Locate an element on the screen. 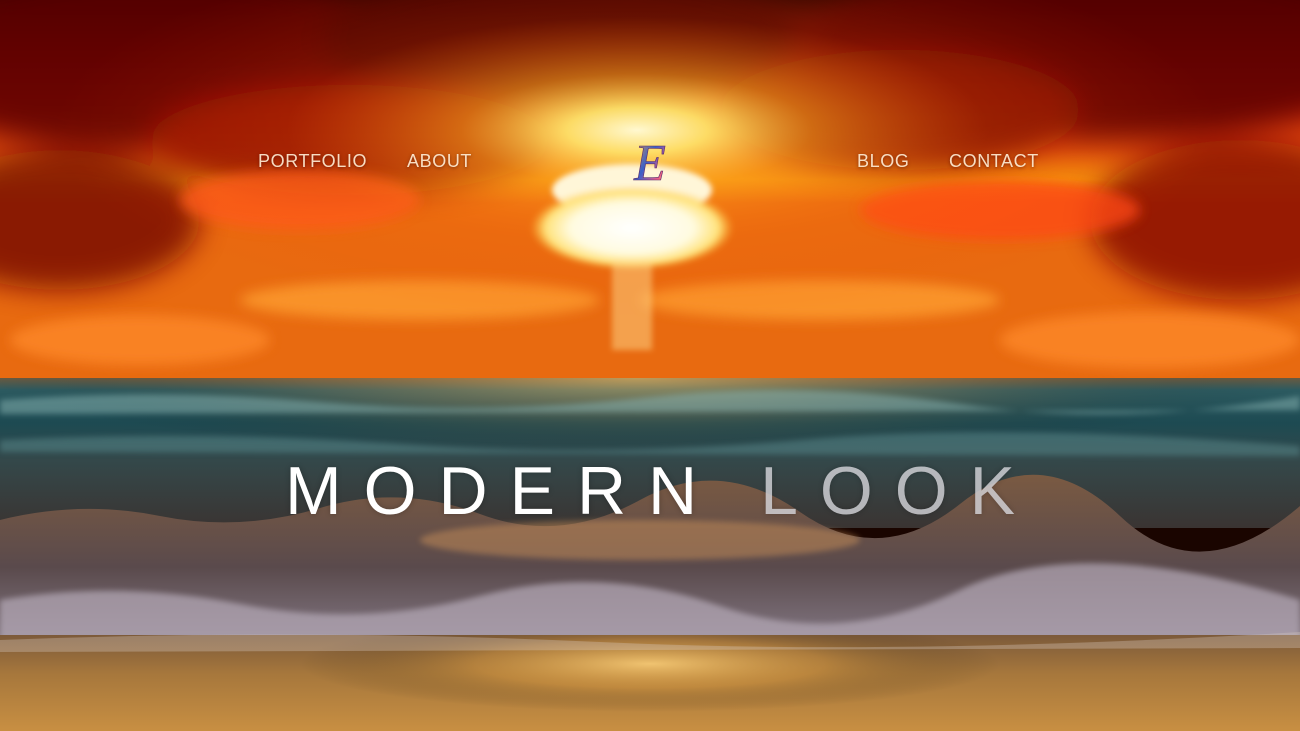 The image size is (1300, 731). headline-word-modern: MODERN is located at coordinates (502, 490).